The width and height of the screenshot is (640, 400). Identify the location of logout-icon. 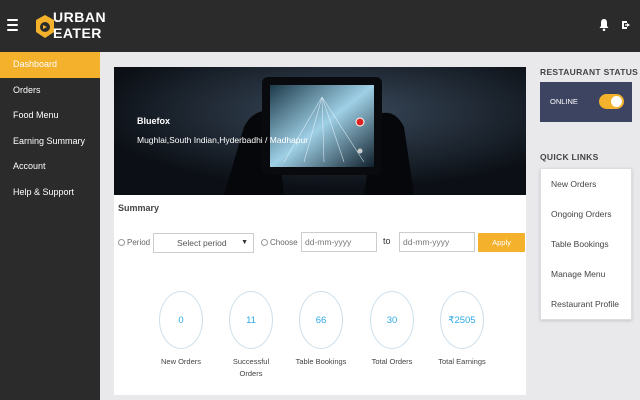
(626, 25).